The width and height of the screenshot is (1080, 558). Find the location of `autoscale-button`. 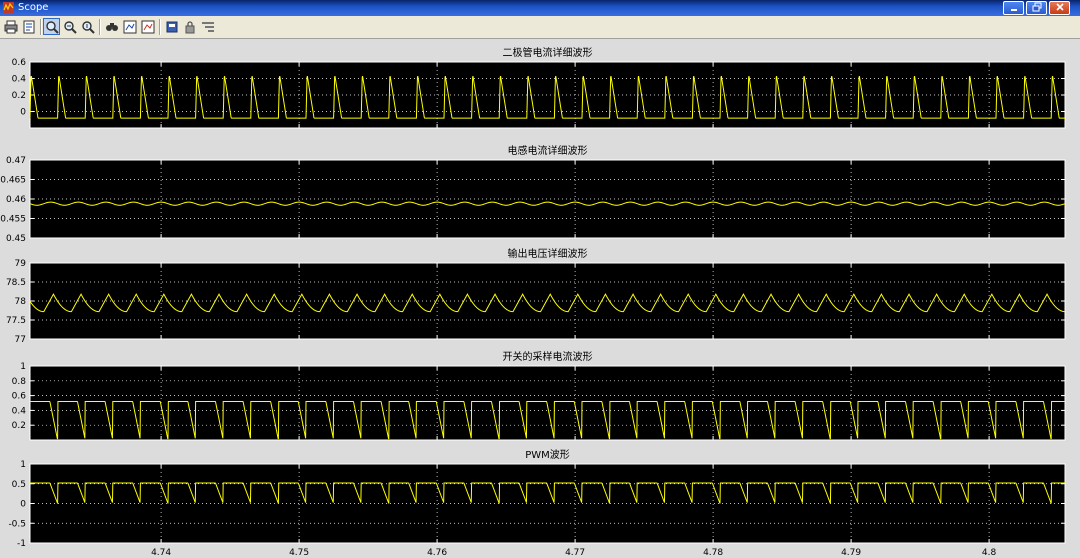

autoscale-button is located at coordinates (111, 26).